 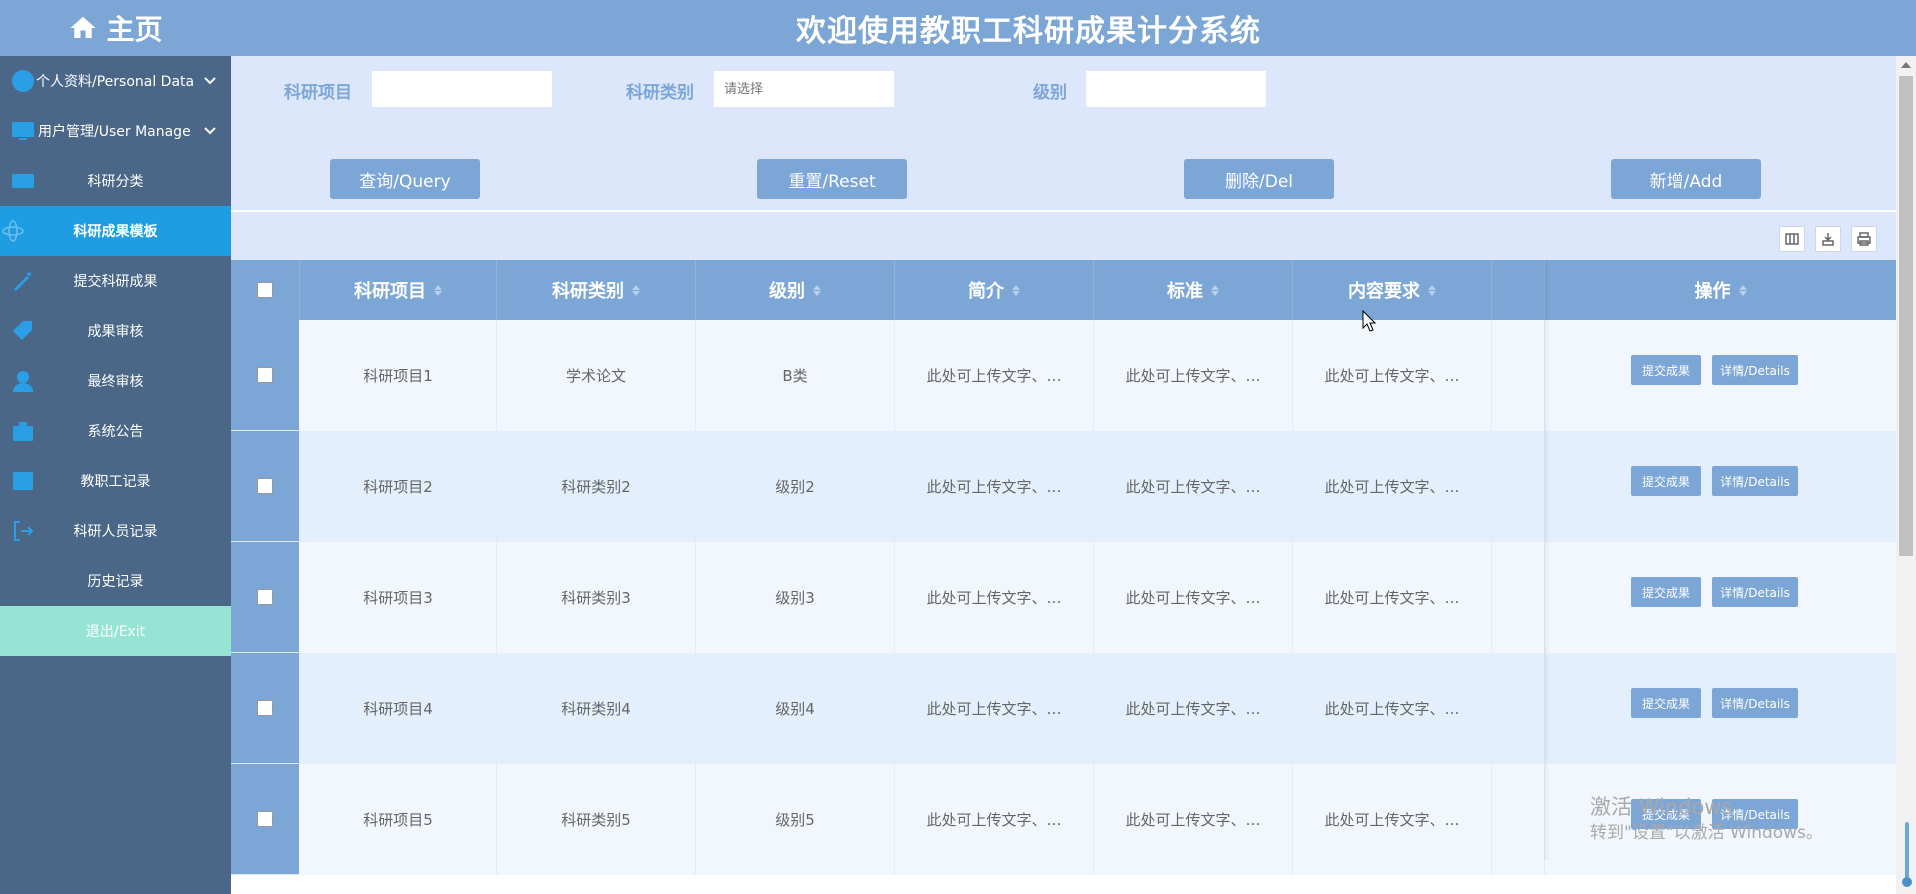 What do you see at coordinates (1686, 179) in the screenshot?
I see `add-button: 新增/Add` at bounding box center [1686, 179].